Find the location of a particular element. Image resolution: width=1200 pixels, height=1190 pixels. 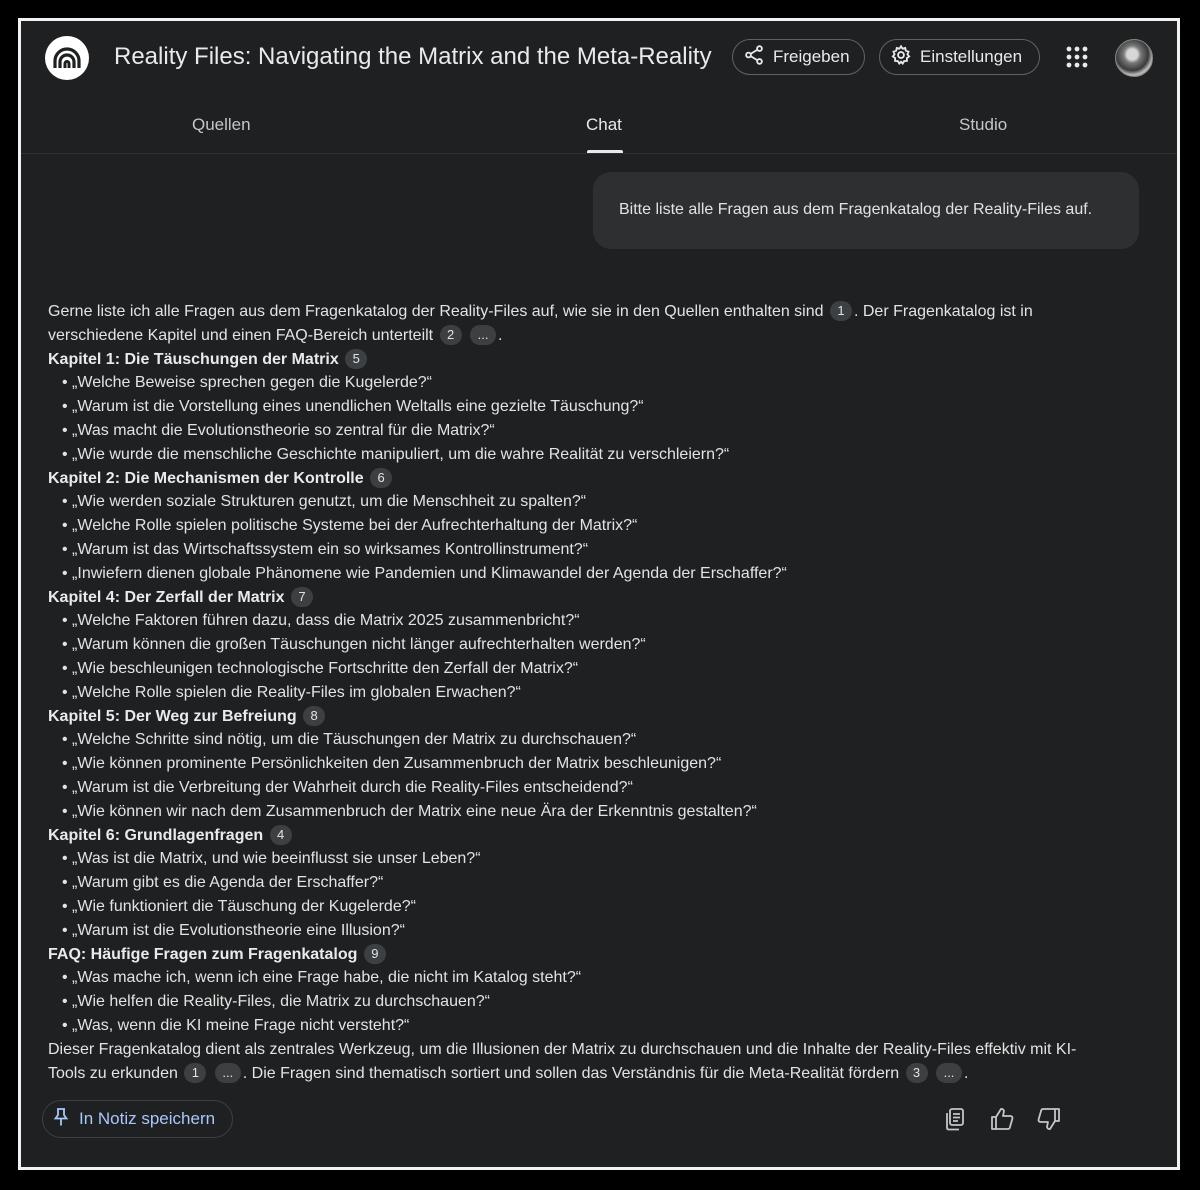

intro-text: . is located at coordinates (500, 335).